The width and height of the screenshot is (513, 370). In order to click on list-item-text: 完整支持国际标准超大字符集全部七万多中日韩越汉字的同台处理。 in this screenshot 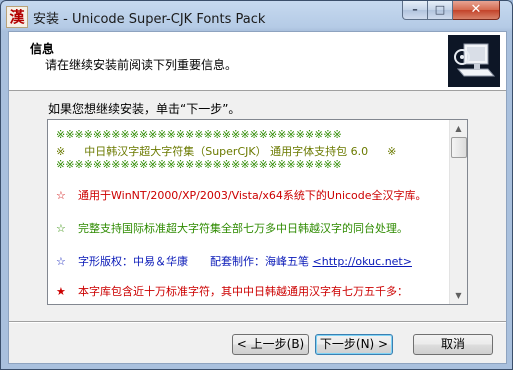, I will do `click(243, 228)`.